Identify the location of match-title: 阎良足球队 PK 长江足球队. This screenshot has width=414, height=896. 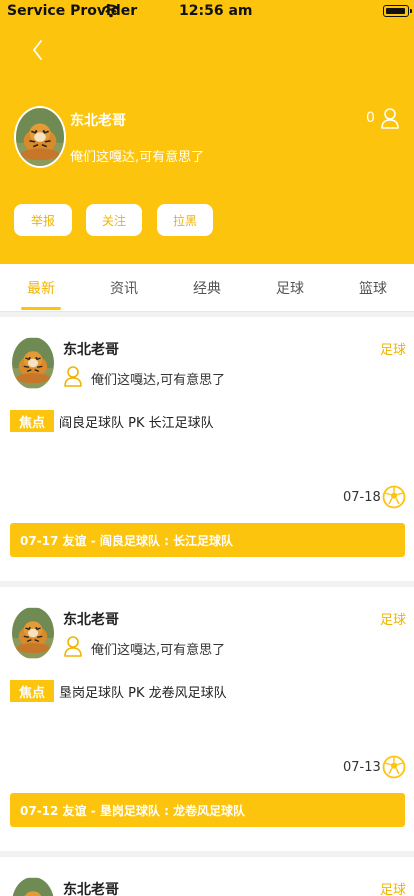
(136, 423).